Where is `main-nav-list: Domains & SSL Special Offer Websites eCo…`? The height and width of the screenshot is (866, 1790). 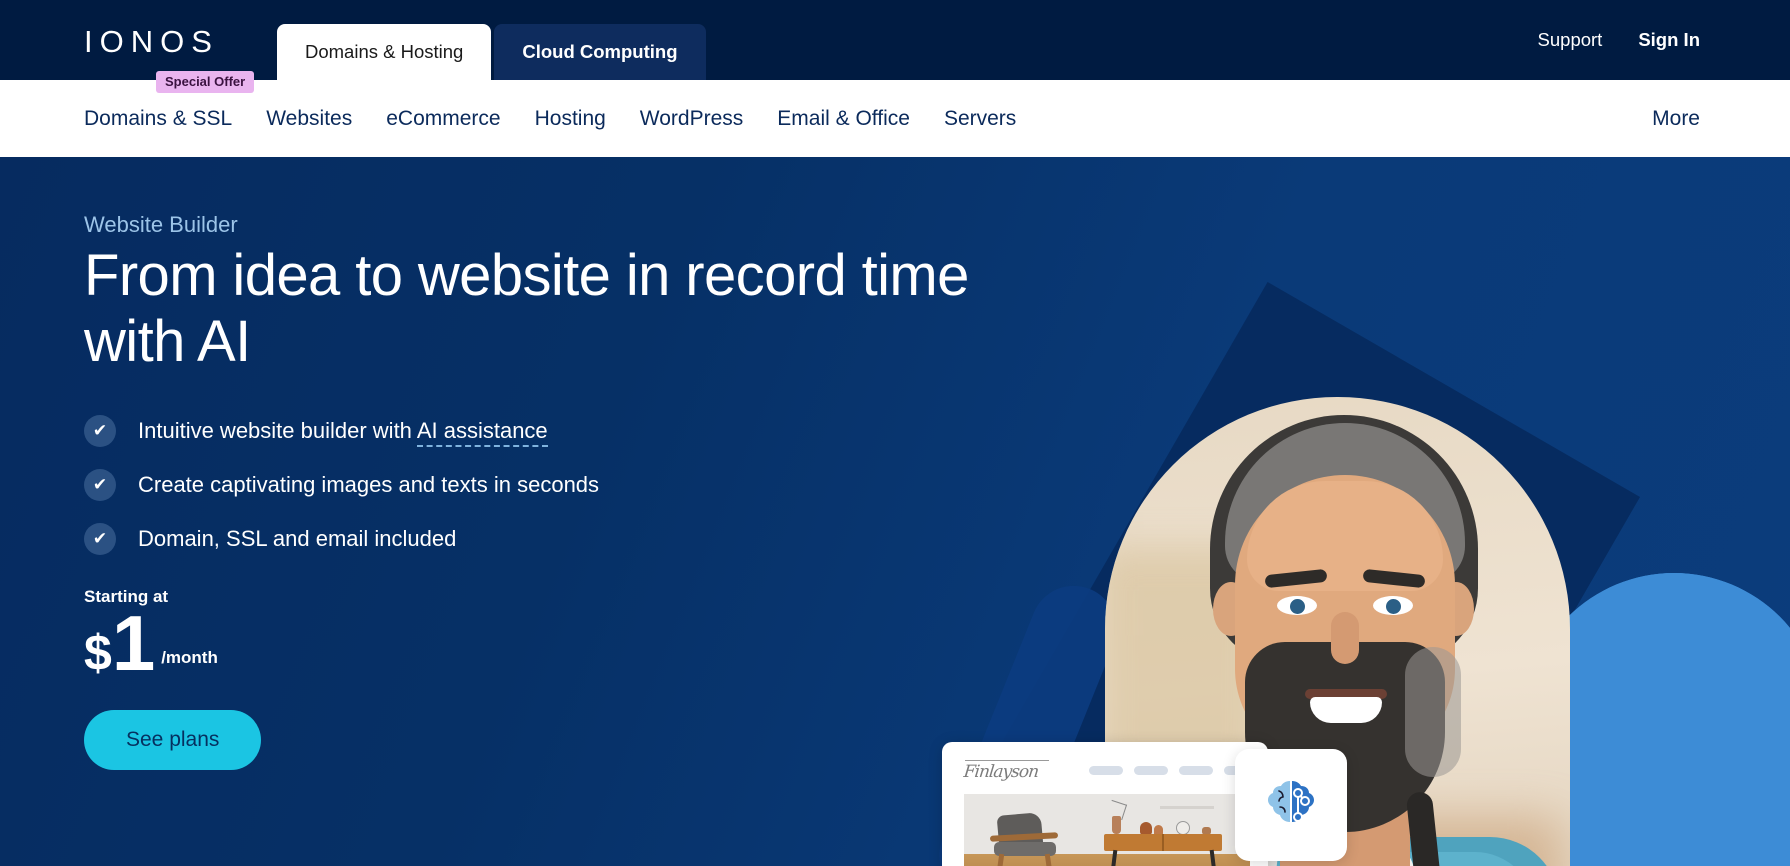
main-nav-list: Domains & SSL Special Offer Websites eCo… is located at coordinates (550, 113).